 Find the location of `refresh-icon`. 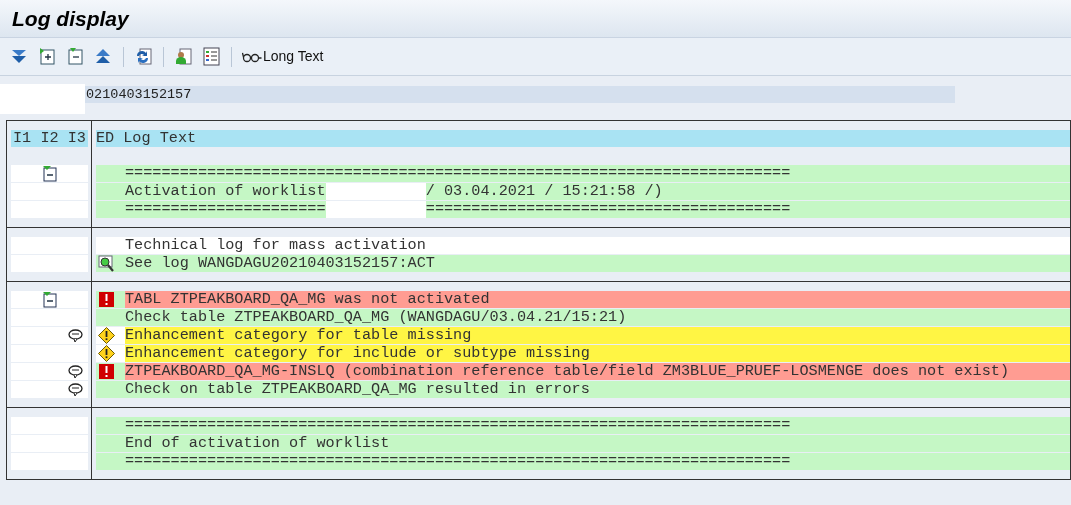

refresh-icon is located at coordinates (143, 56).